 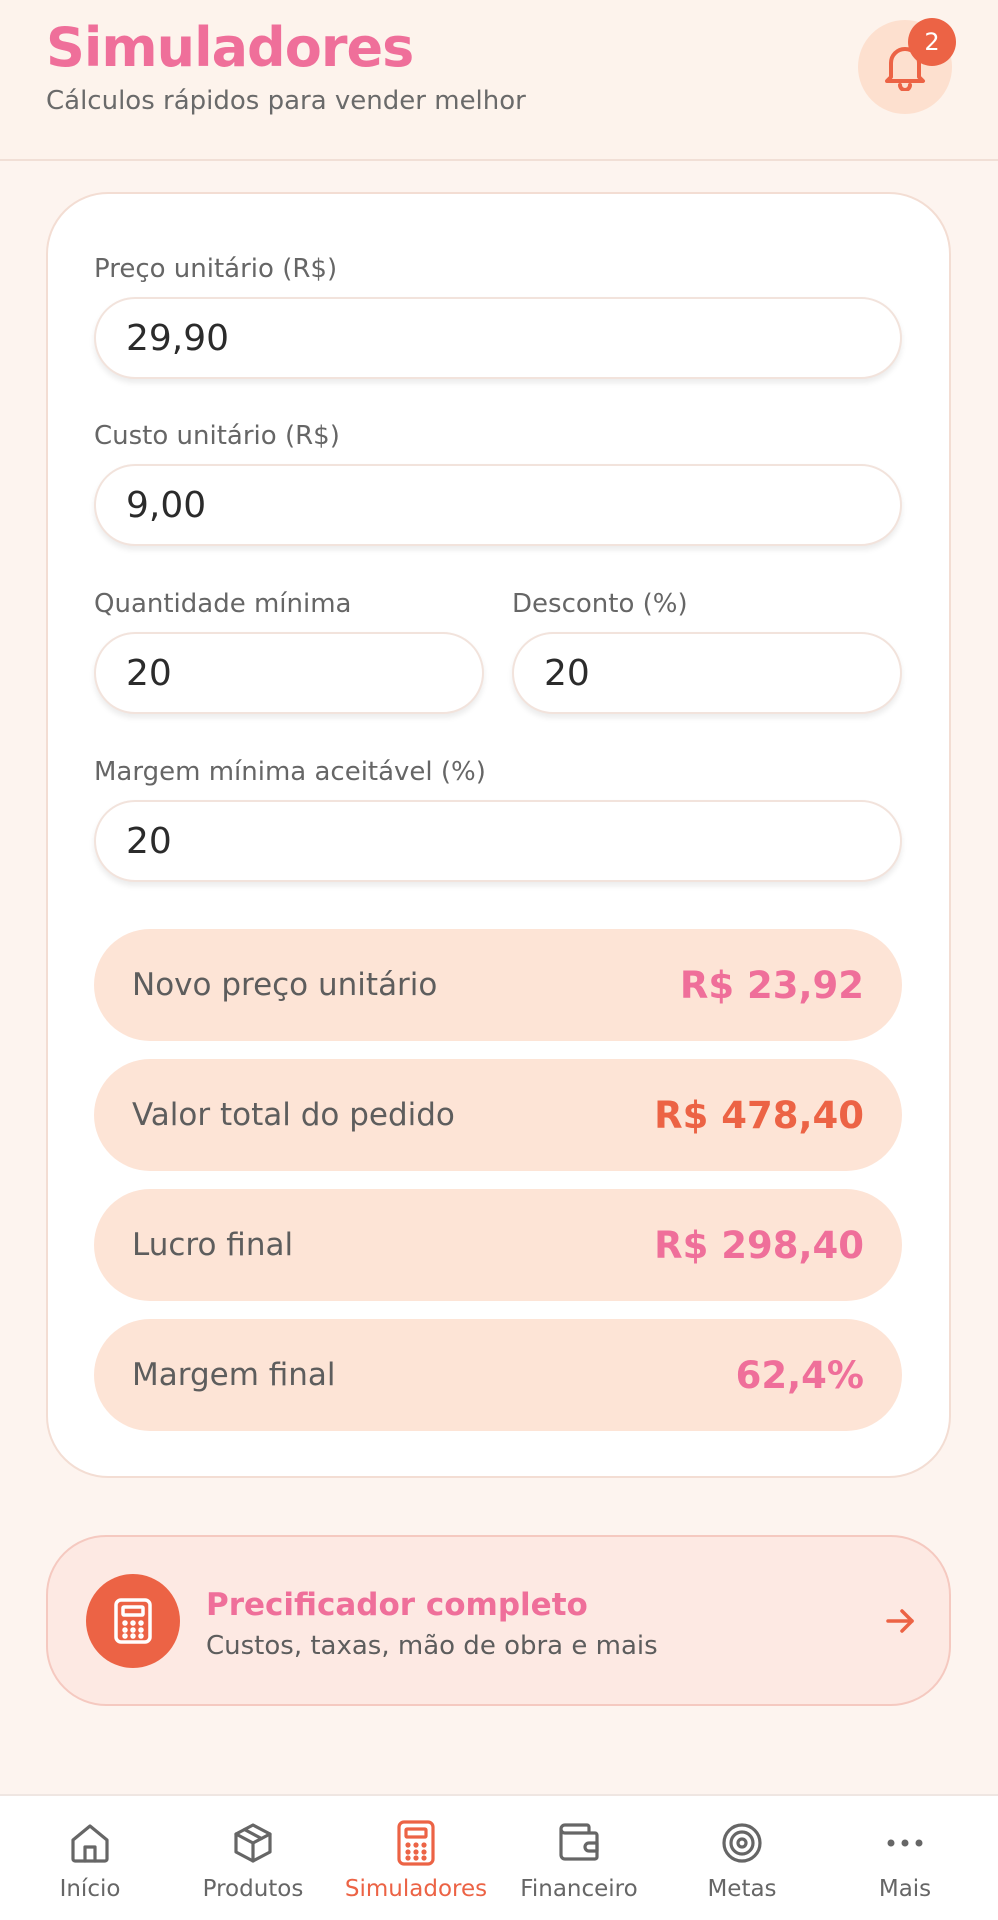 I want to click on nav-label: Mais, so click(x=905, y=1889).